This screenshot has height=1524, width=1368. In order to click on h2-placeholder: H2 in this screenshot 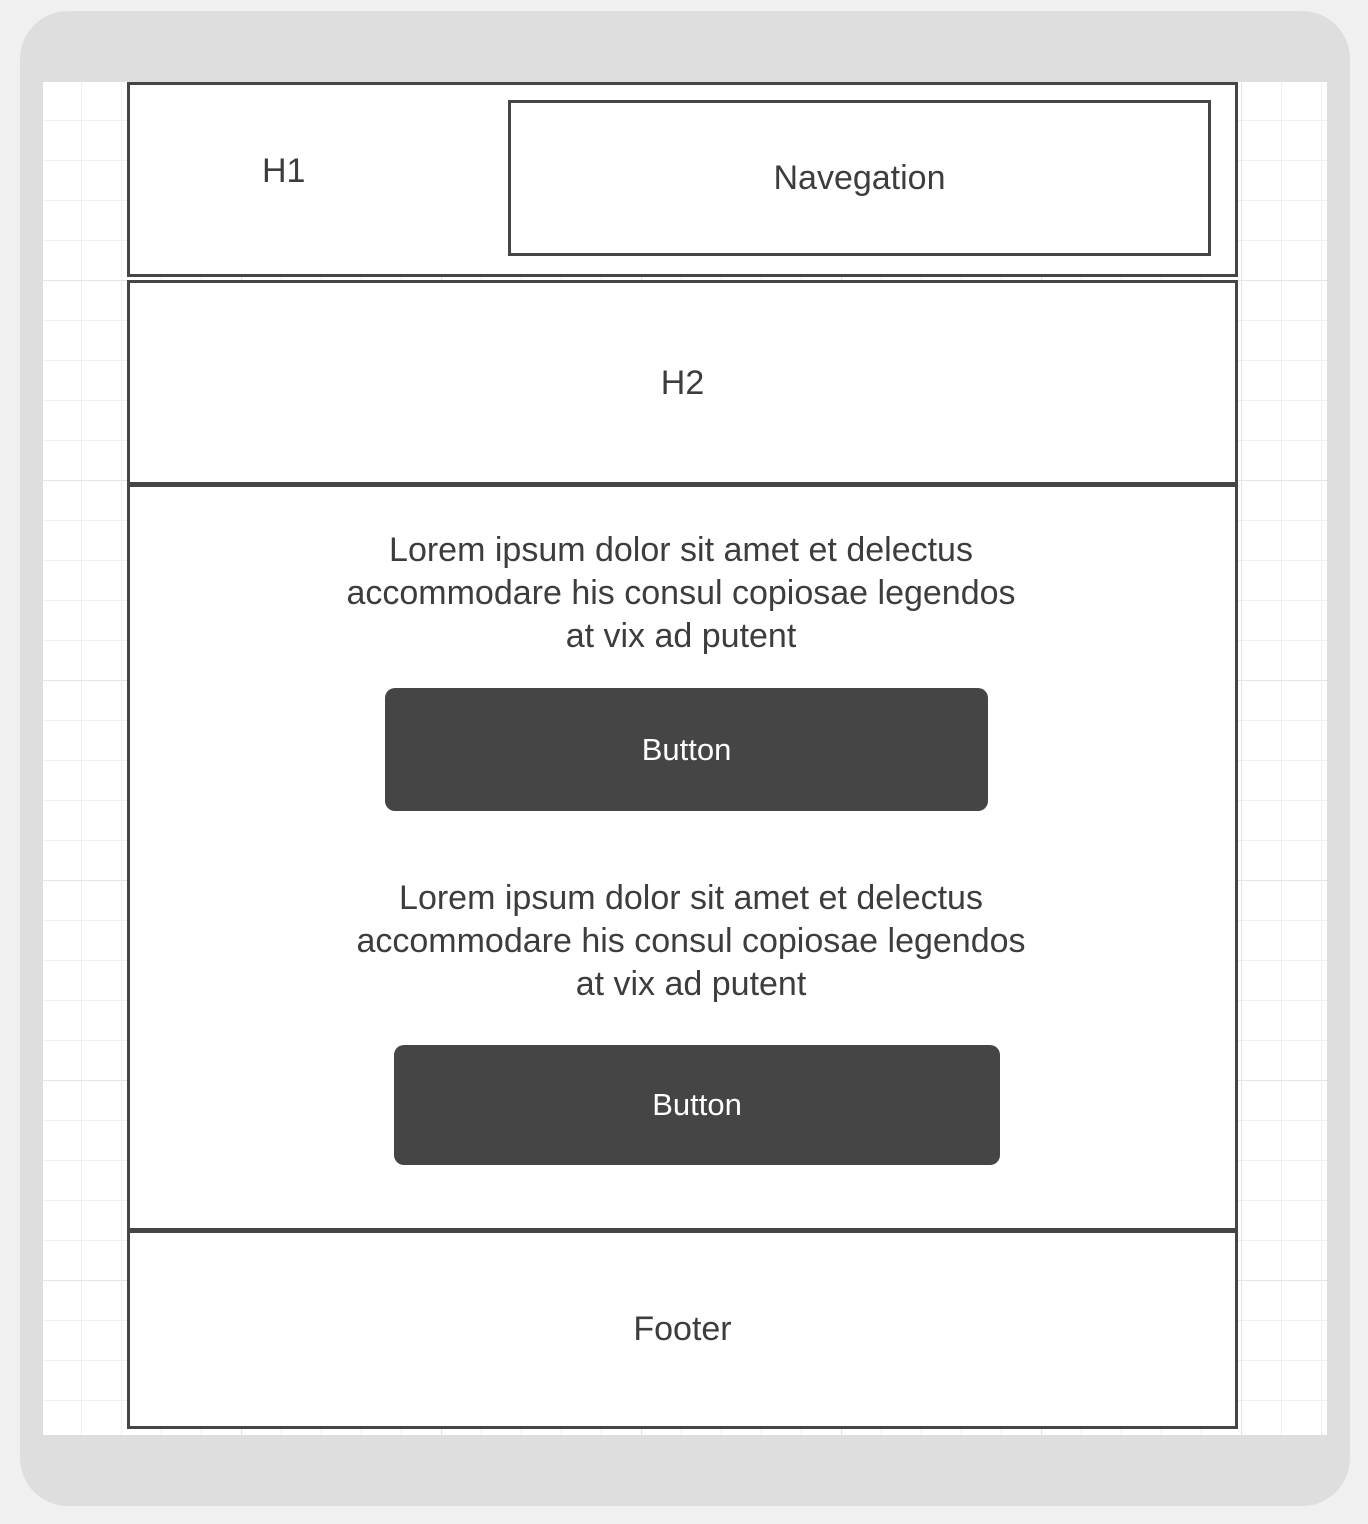, I will do `click(682, 382)`.